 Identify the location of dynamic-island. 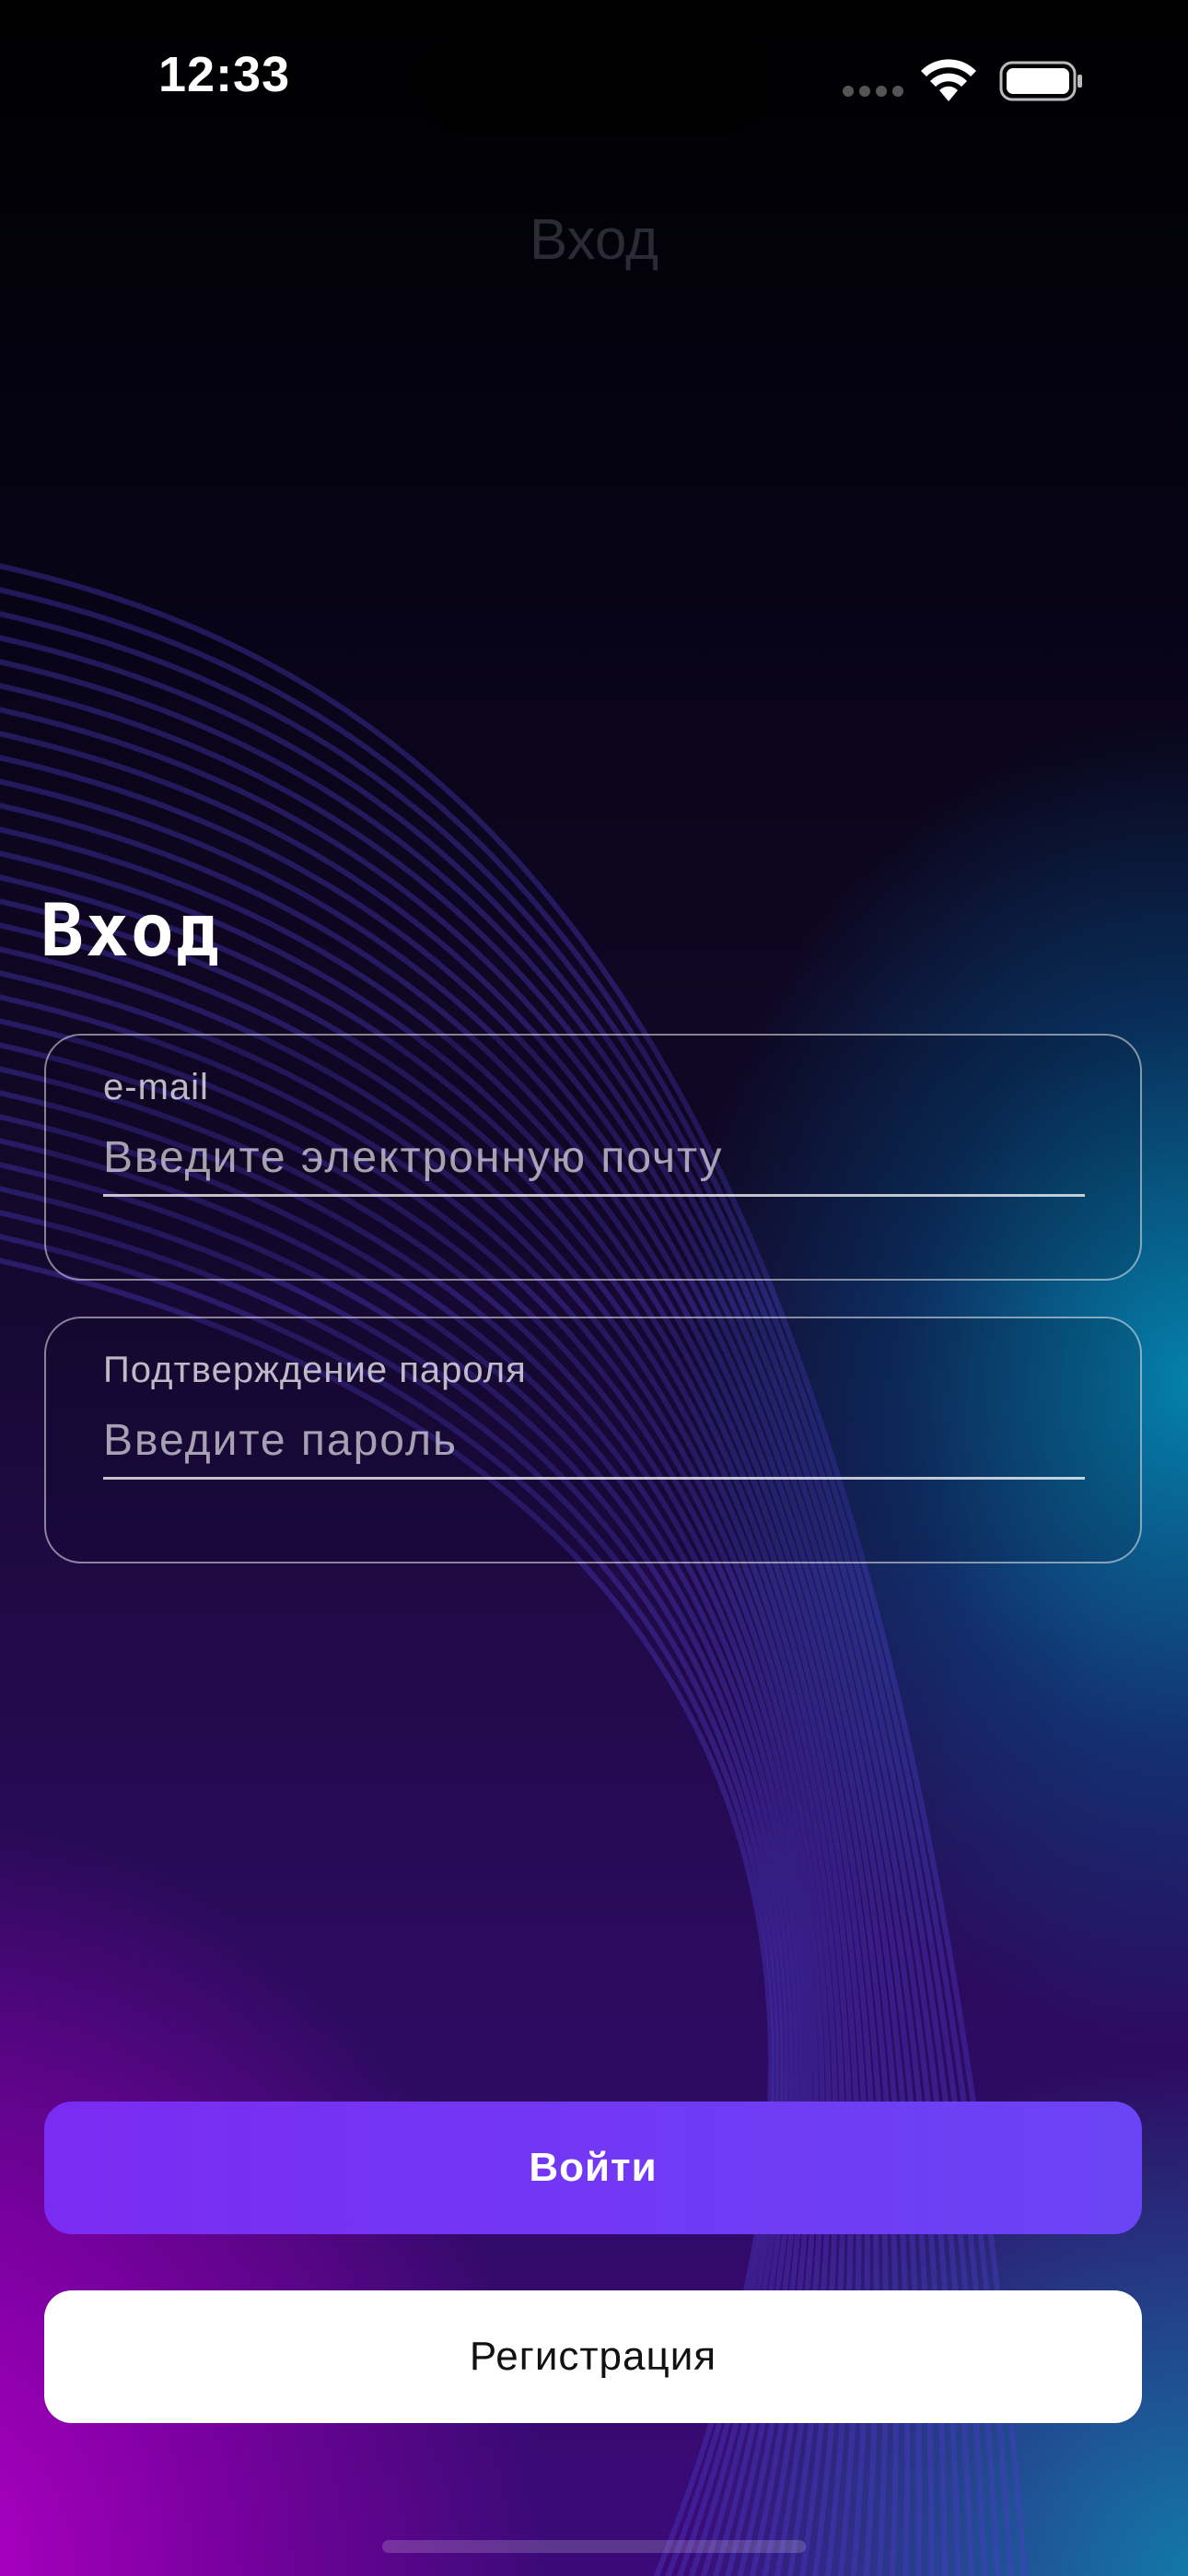
(594, 84).